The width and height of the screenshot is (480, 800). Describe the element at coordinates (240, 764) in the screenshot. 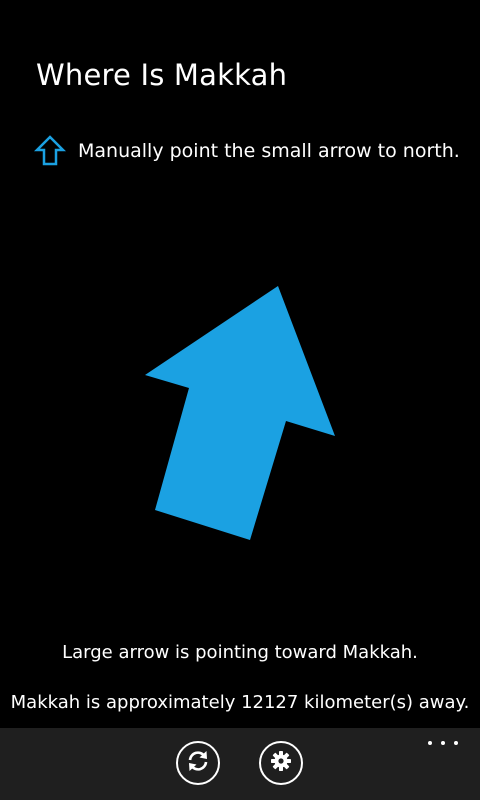

I see `app-bar` at that location.